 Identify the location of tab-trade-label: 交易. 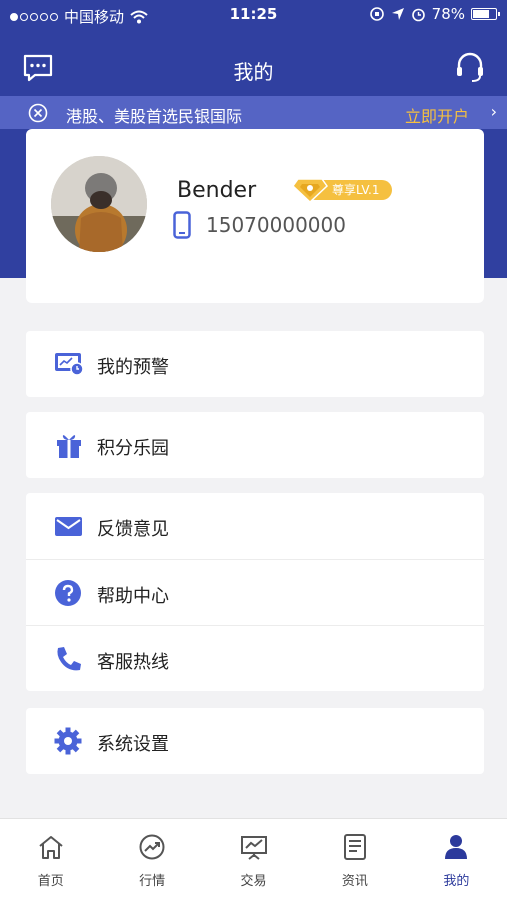
(253, 881).